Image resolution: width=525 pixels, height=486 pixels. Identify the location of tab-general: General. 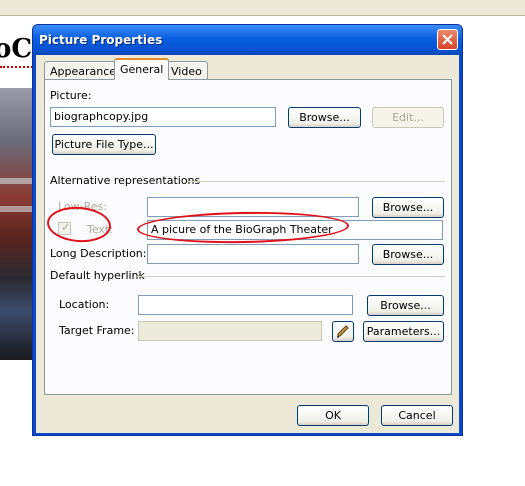
(142, 69).